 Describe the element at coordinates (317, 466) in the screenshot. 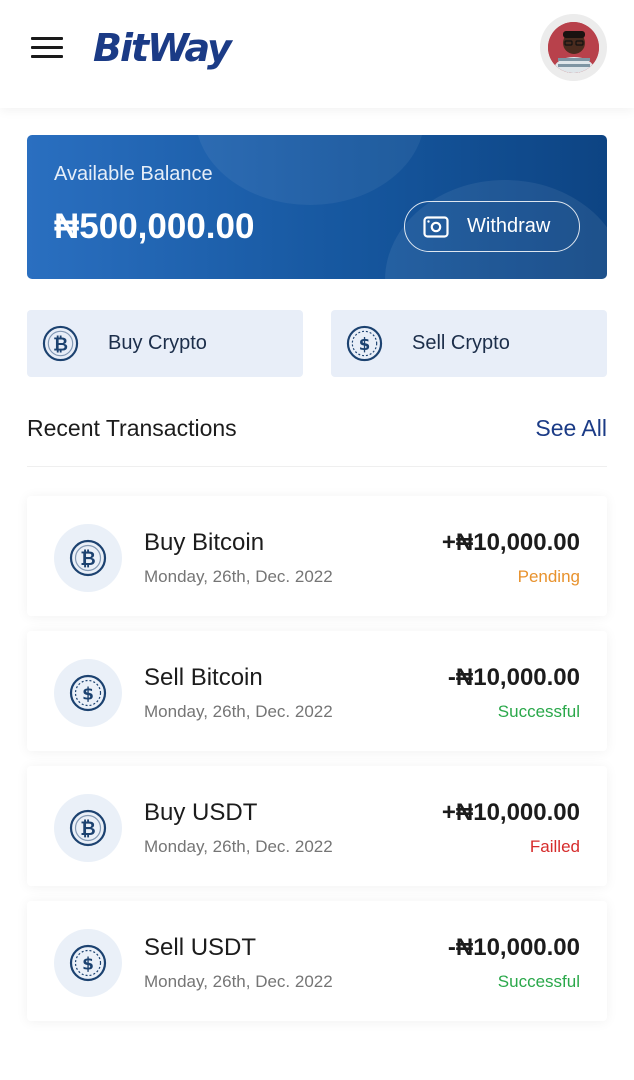

I see `divider` at that location.